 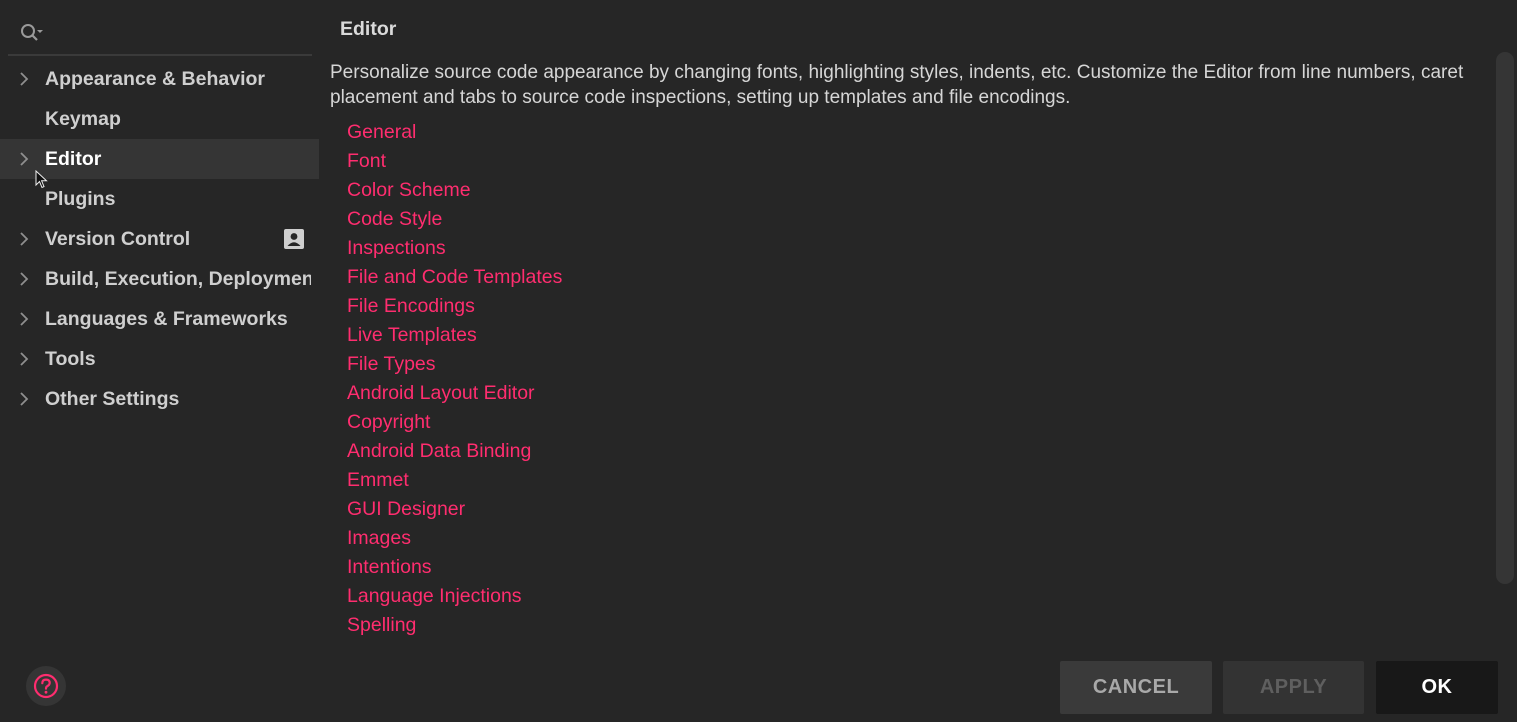 What do you see at coordinates (31, 33) in the screenshot?
I see `search-icon` at bounding box center [31, 33].